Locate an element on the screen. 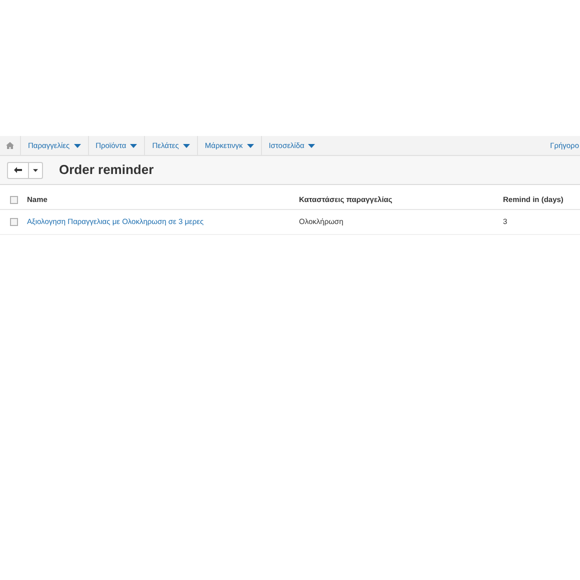 The width and height of the screenshot is (580, 580). page-title: Order reminder is located at coordinates (106, 170).